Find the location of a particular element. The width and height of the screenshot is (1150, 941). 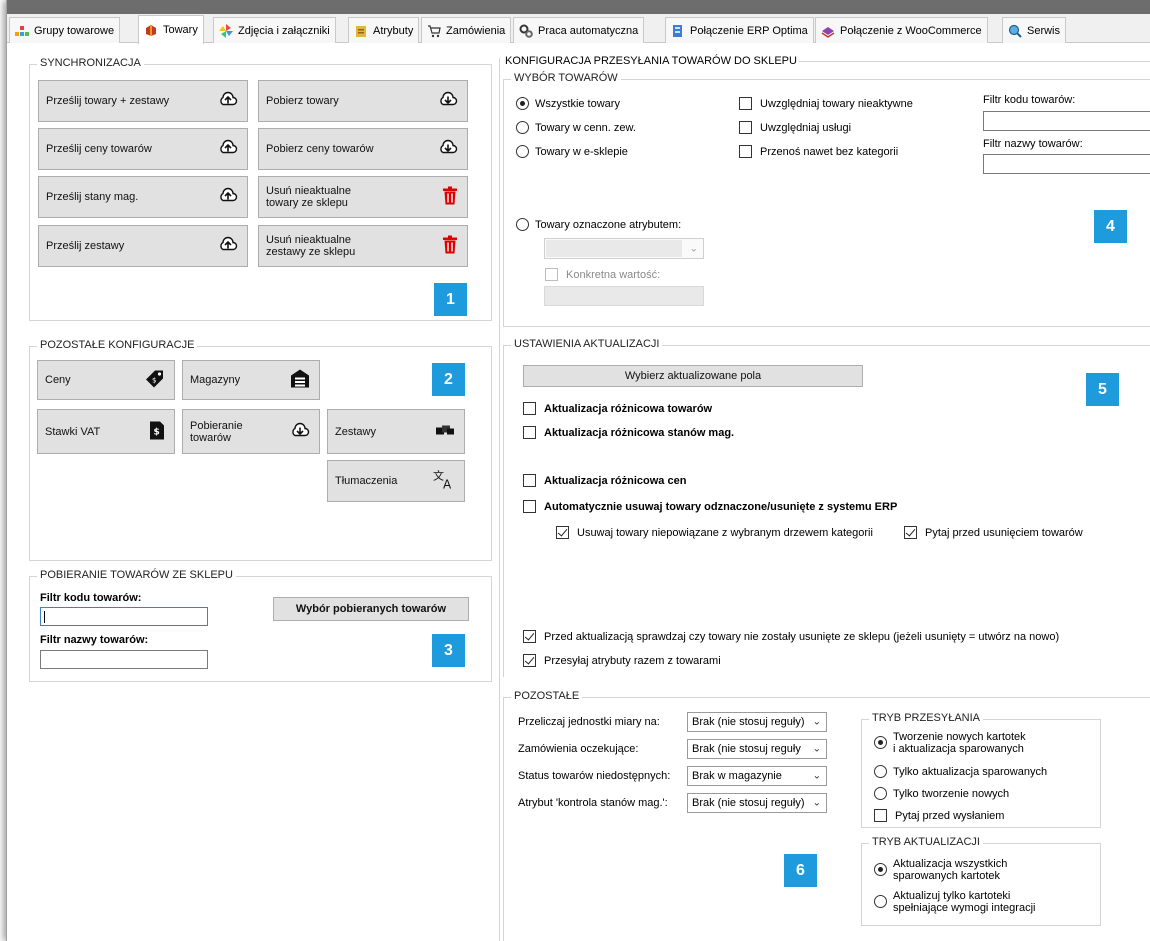

remove-products-button: Usuń nieaktualne towary ze sklepu is located at coordinates (363, 197).